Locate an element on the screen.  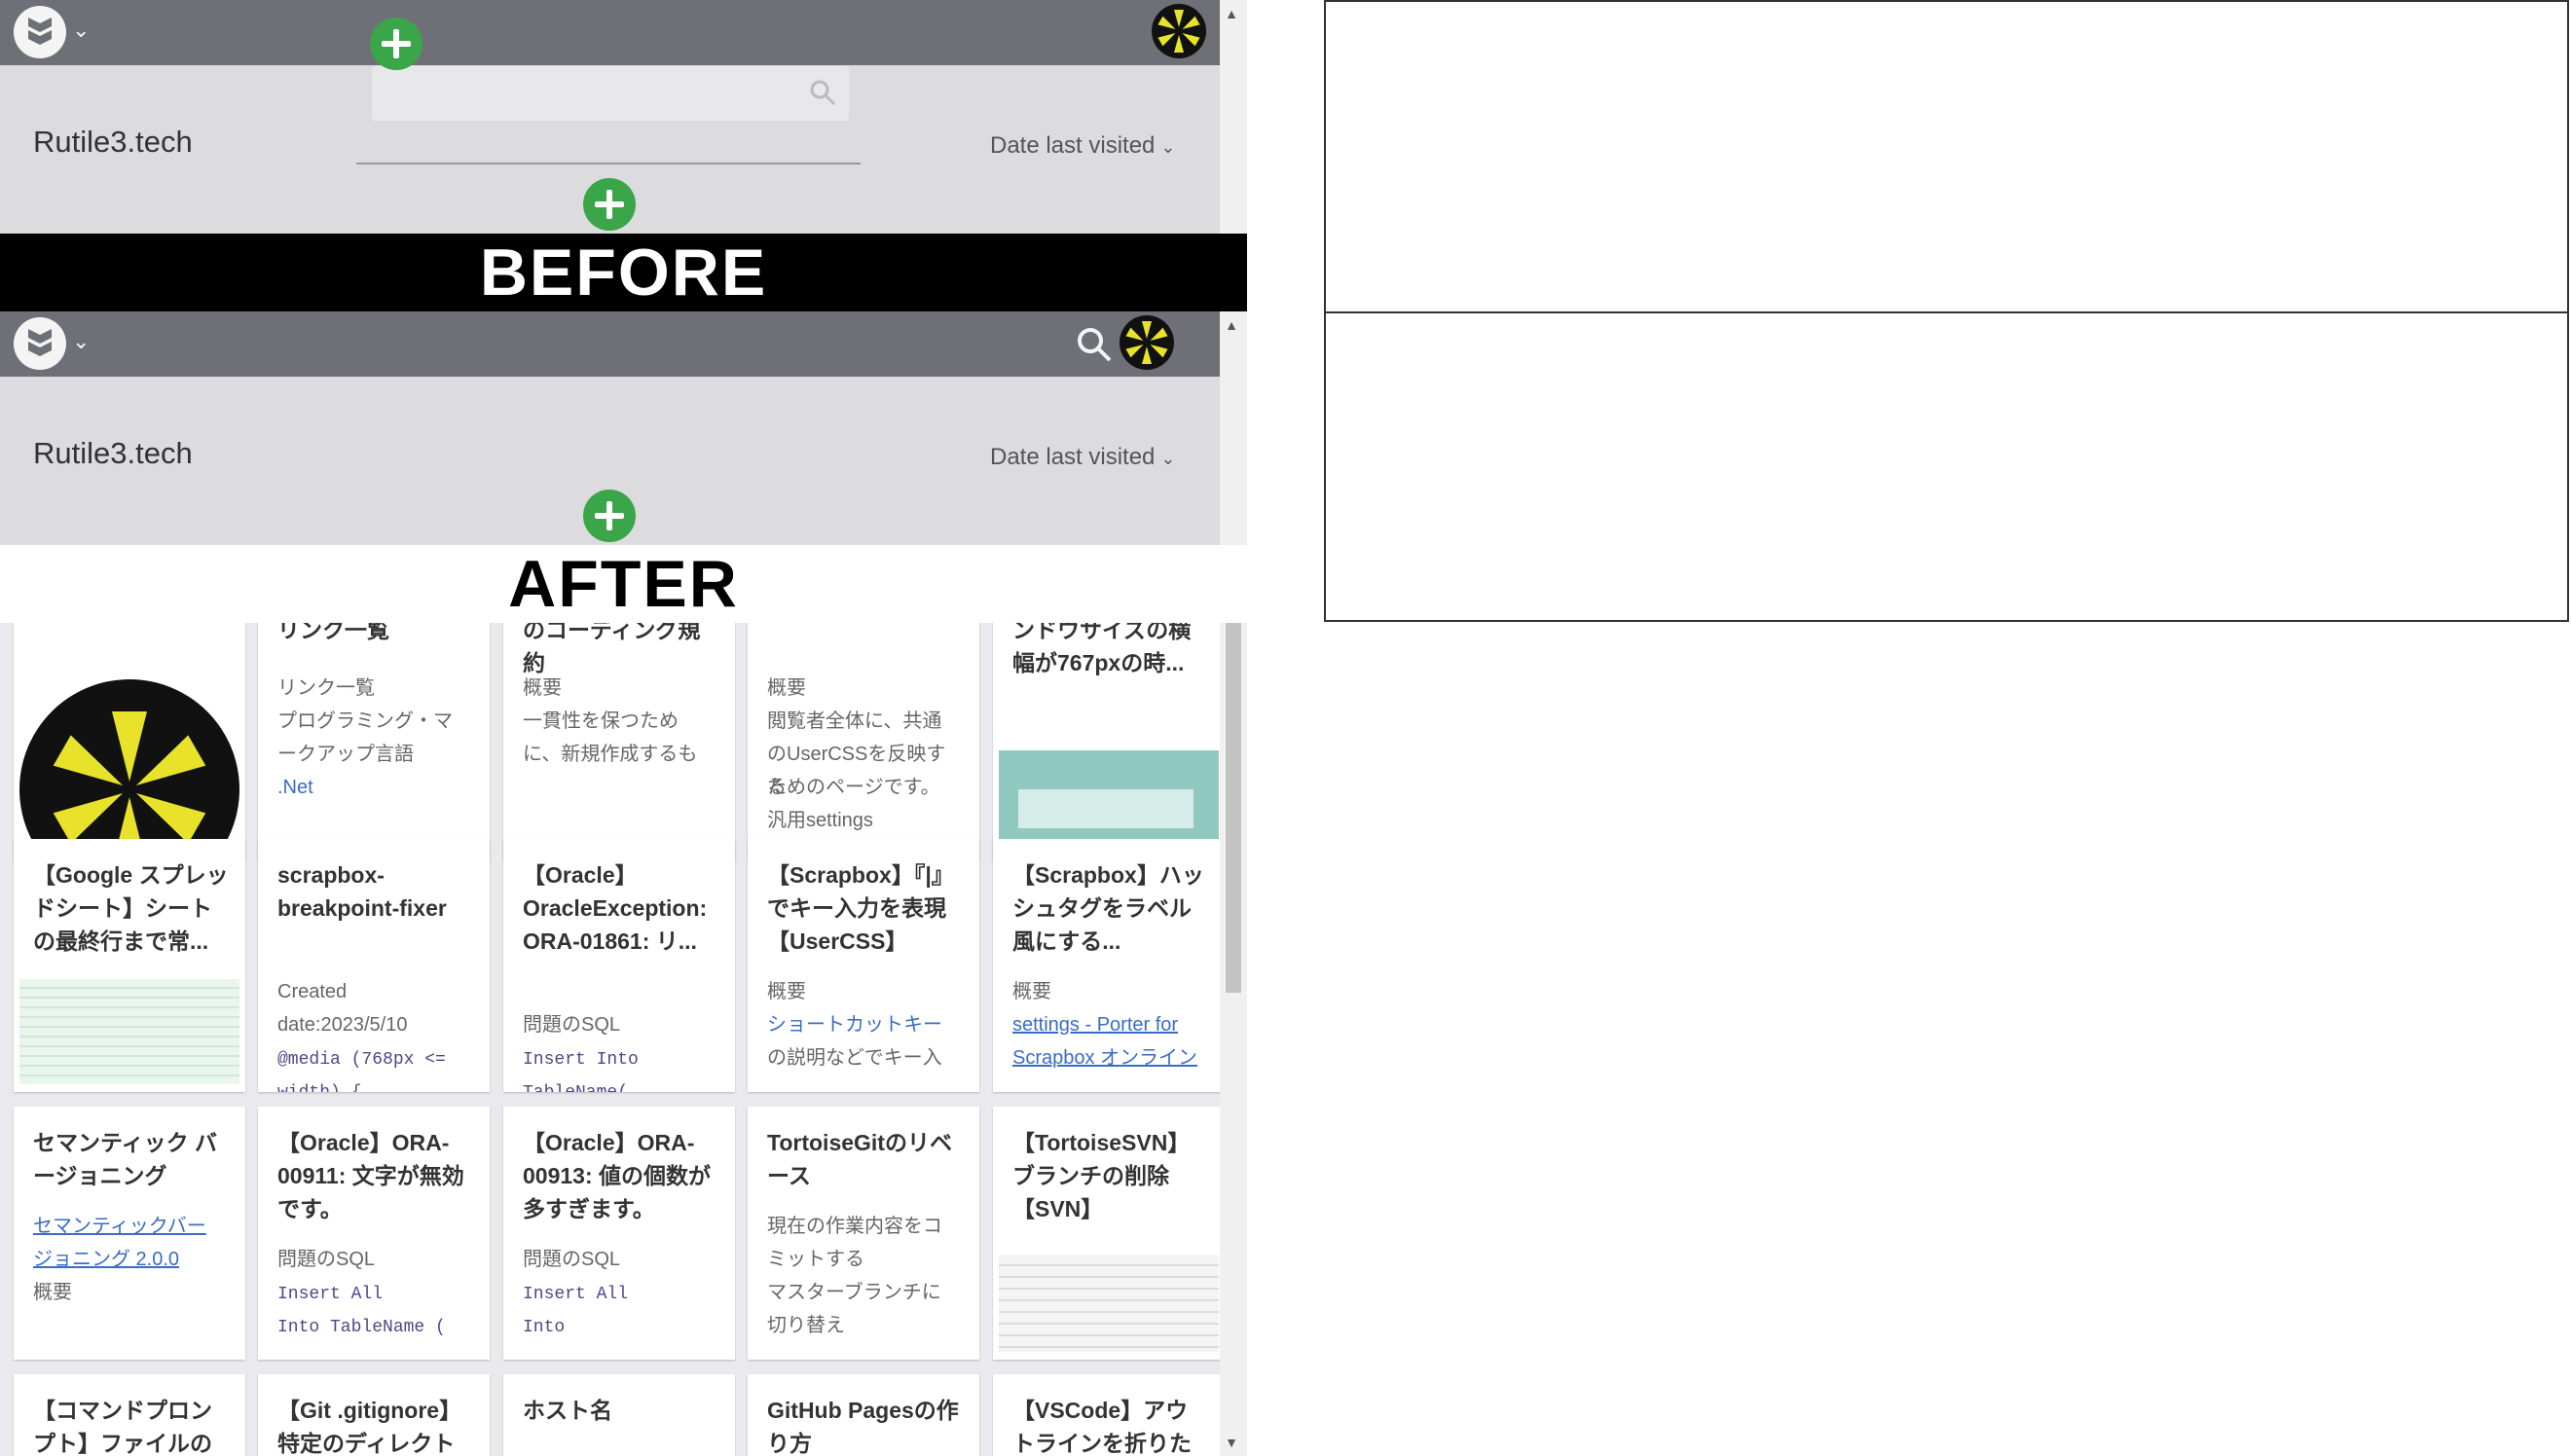
card-summary-line: width) { is located at coordinates (376, 1083).